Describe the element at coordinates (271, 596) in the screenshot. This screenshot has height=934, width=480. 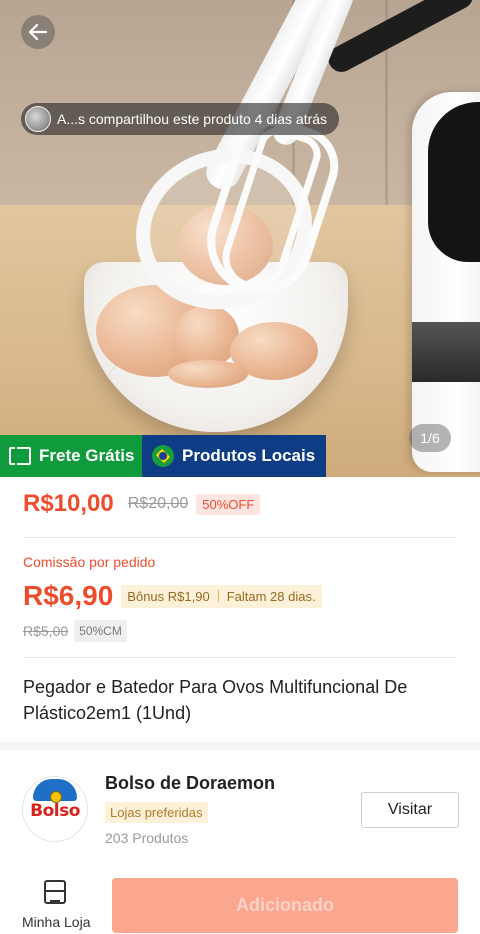
I see `bonus-days-left: Faltam 28 dias.` at that location.